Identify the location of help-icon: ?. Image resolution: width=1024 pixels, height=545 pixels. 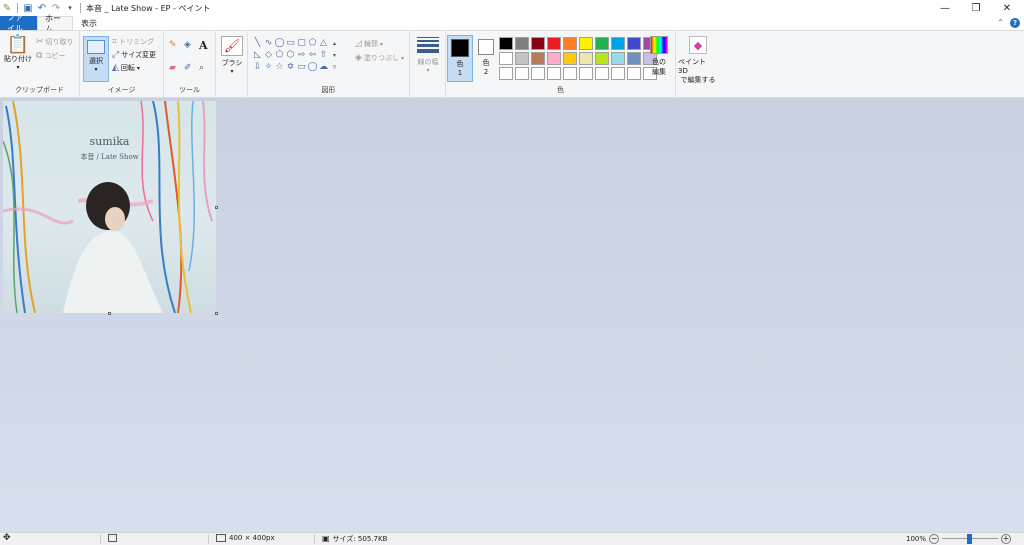
(1015, 23).